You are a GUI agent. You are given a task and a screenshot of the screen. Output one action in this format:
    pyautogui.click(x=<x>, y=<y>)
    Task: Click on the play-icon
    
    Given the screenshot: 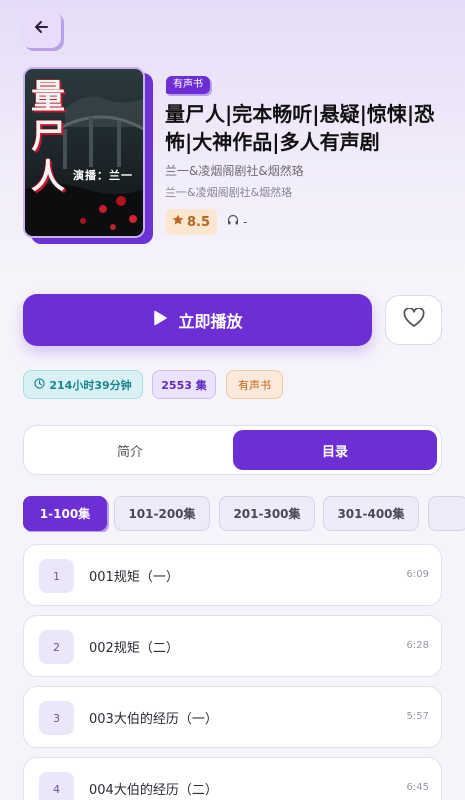 What is the action you would take?
    pyautogui.click(x=160, y=320)
    